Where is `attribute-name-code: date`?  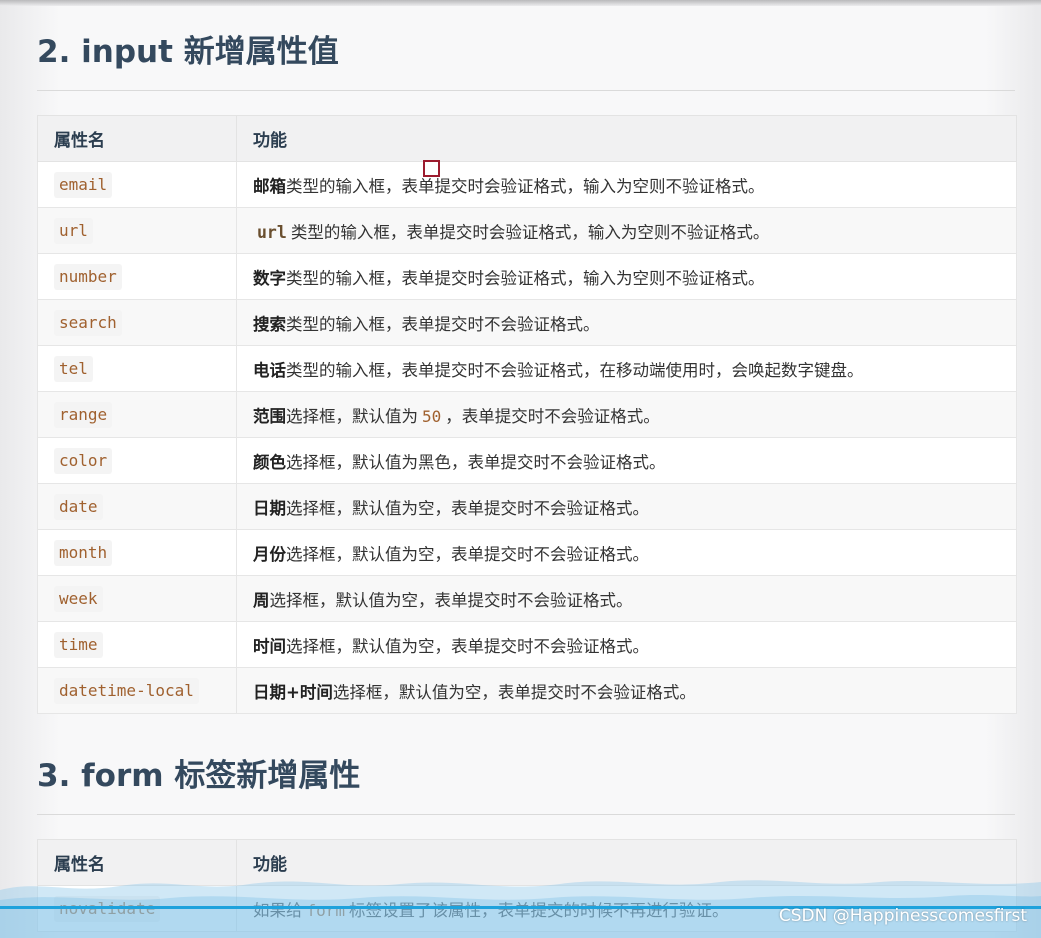
attribute-name-code: date is located at coordinates (78, 506).